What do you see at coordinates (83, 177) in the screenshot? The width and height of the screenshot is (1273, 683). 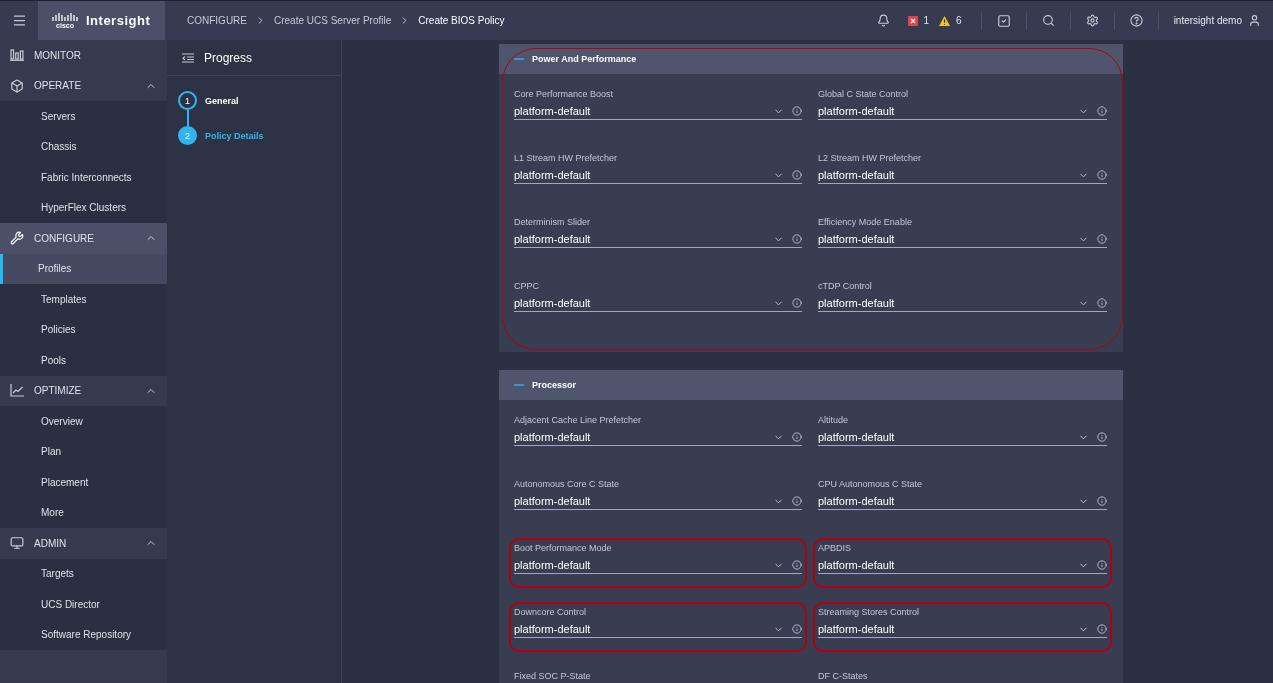 I see `nav-item: Fabric Interconnects` at bounding box center [83, 177].